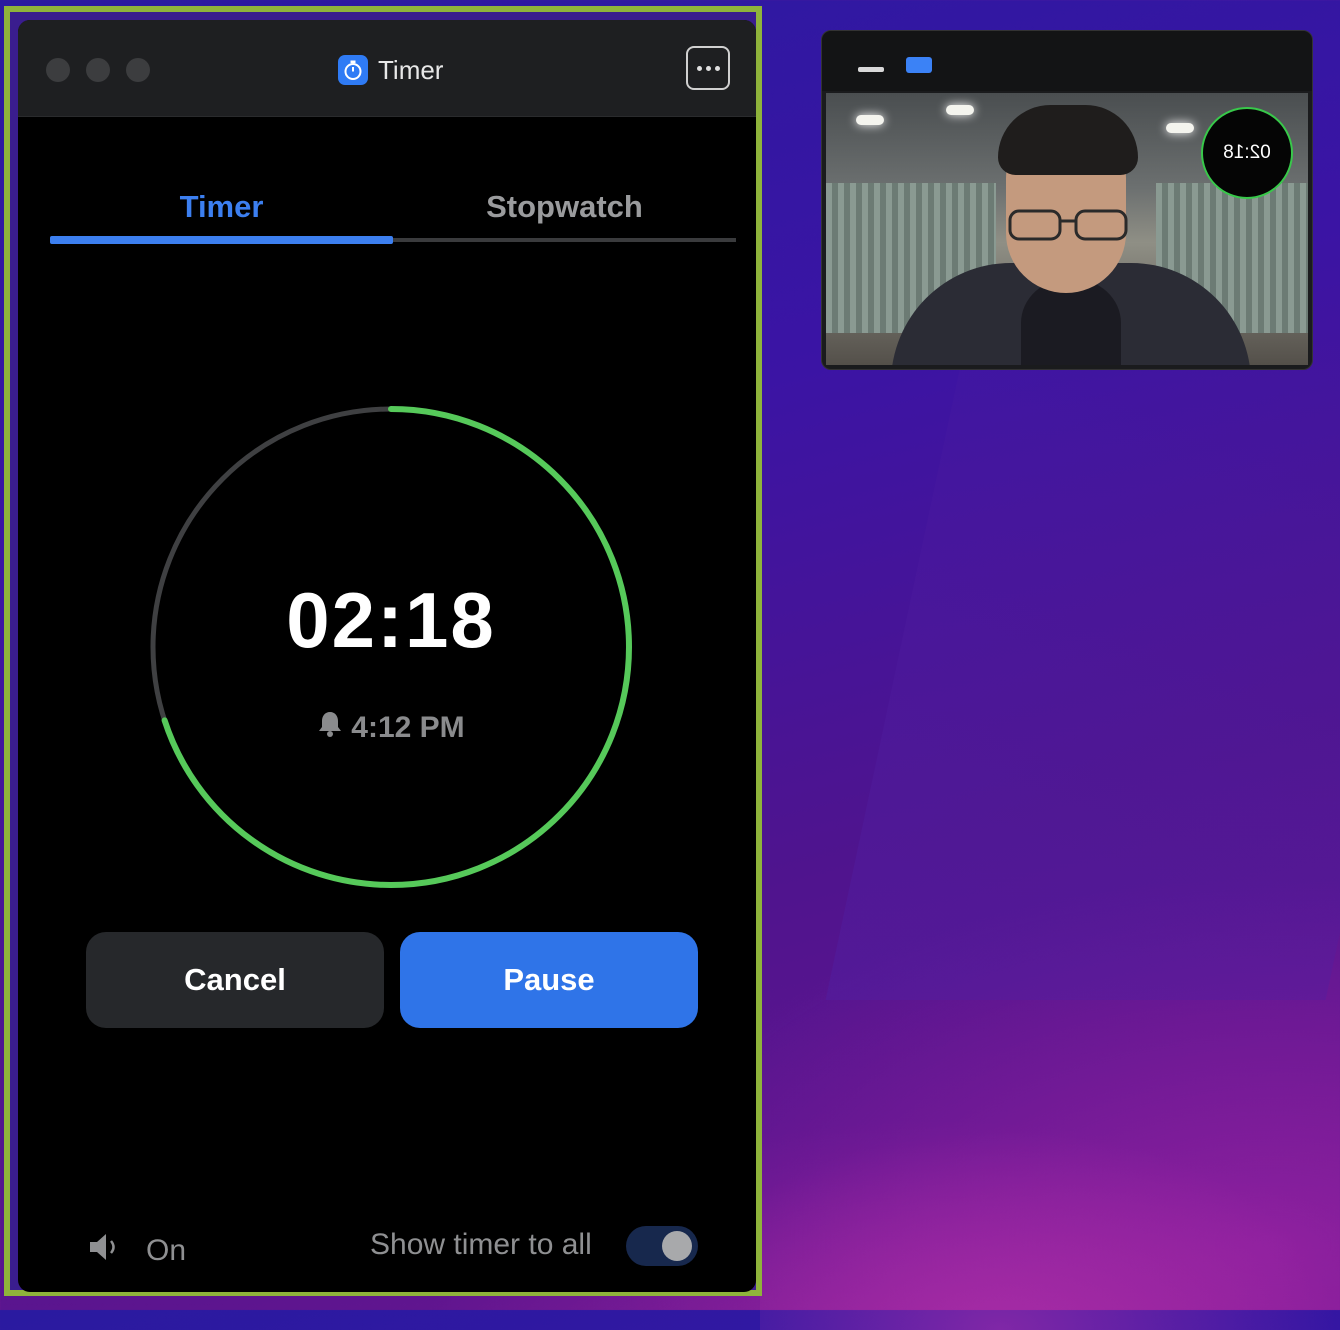 This screenshot has width=1340, height=1330. What do you see at coordinates (166, 1250) in the screenshot?
I see `sound-status-label: On` at bounding box center [166, 1250].